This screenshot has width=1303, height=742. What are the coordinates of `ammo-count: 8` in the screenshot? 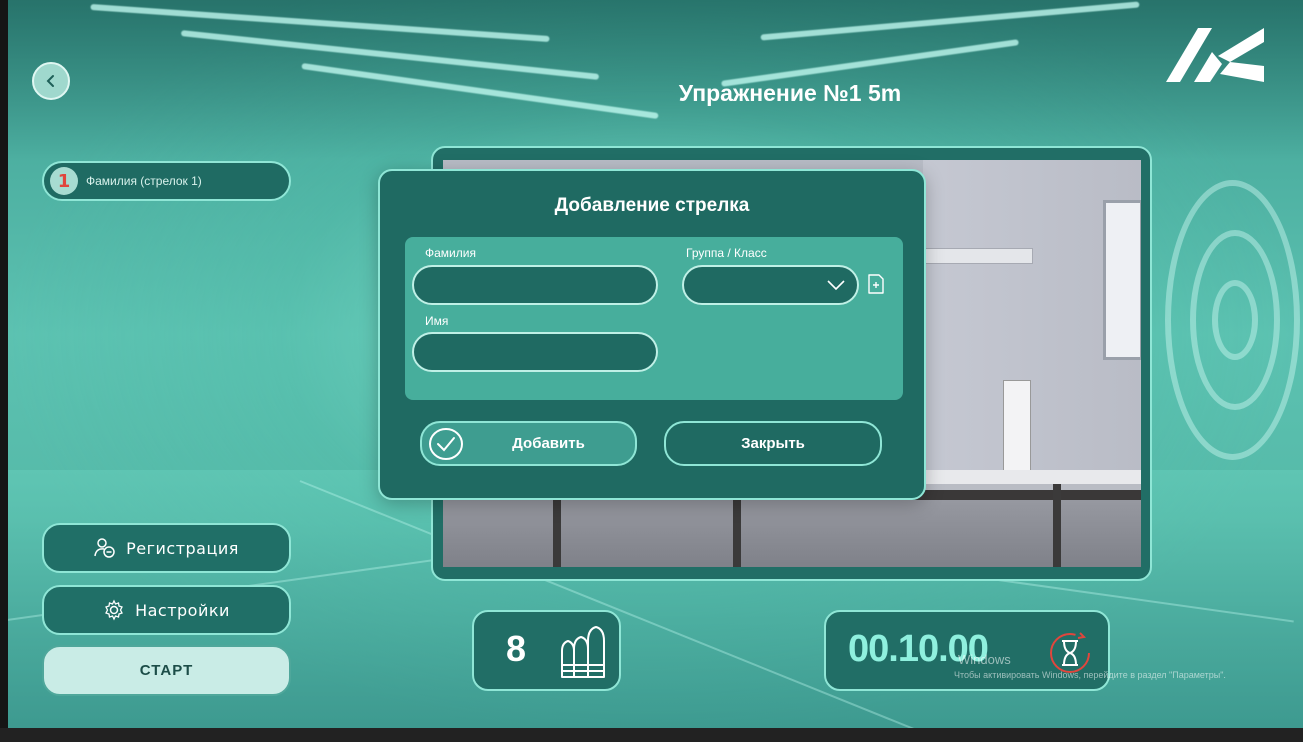 It's located at (516, 648).